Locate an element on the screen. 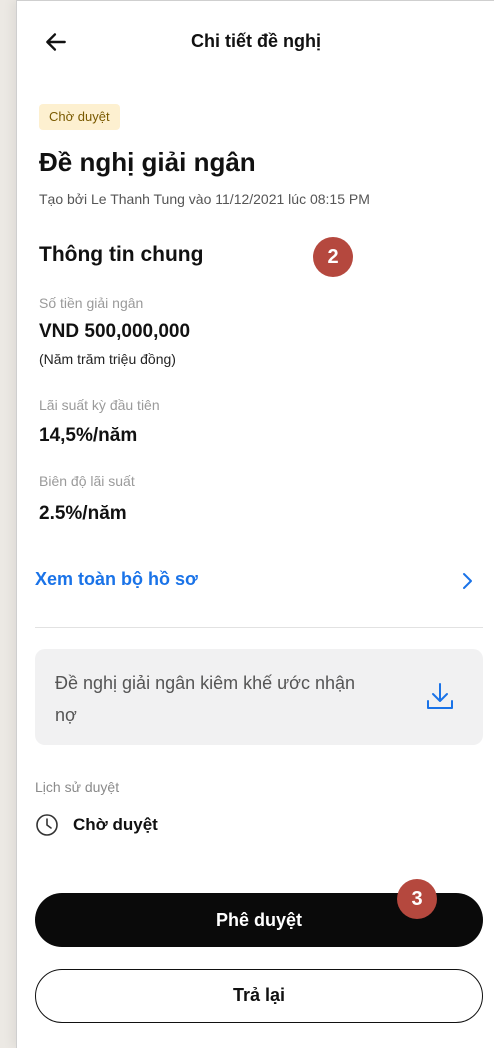 The width and height of the screenshot is (494, 1048). attachment-name: Đề nghị giải ngân kiêm khế ước nhận nợ is located at coordinates (205, 699).